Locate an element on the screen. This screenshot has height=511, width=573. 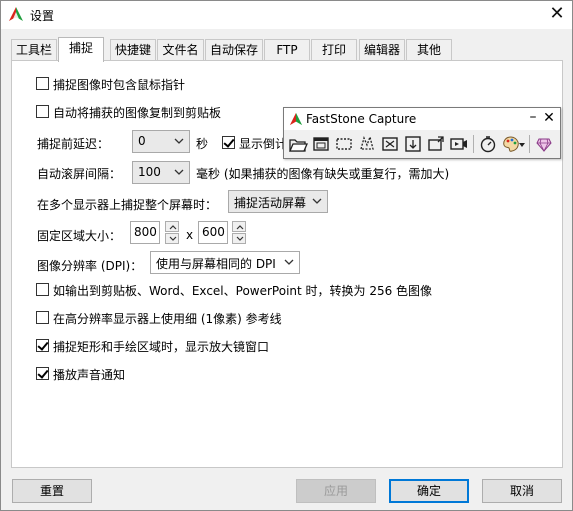
faststone-capture-toolbar: FastStone Capture – ✕ is located at coordinates (422, 133).